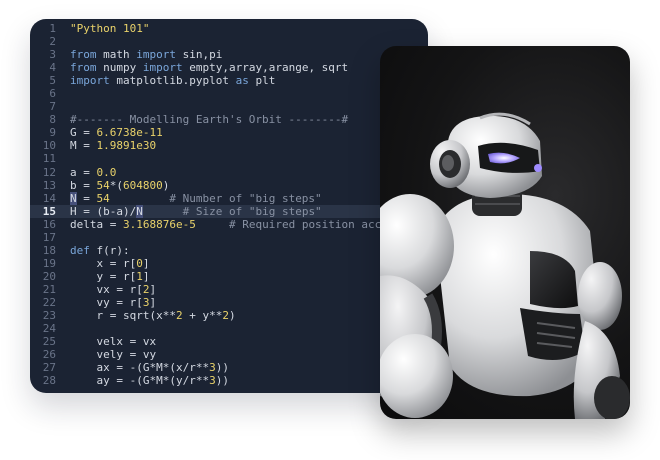  I want to click on code-line: 13 b = 54*(604800), so click(229, 185).